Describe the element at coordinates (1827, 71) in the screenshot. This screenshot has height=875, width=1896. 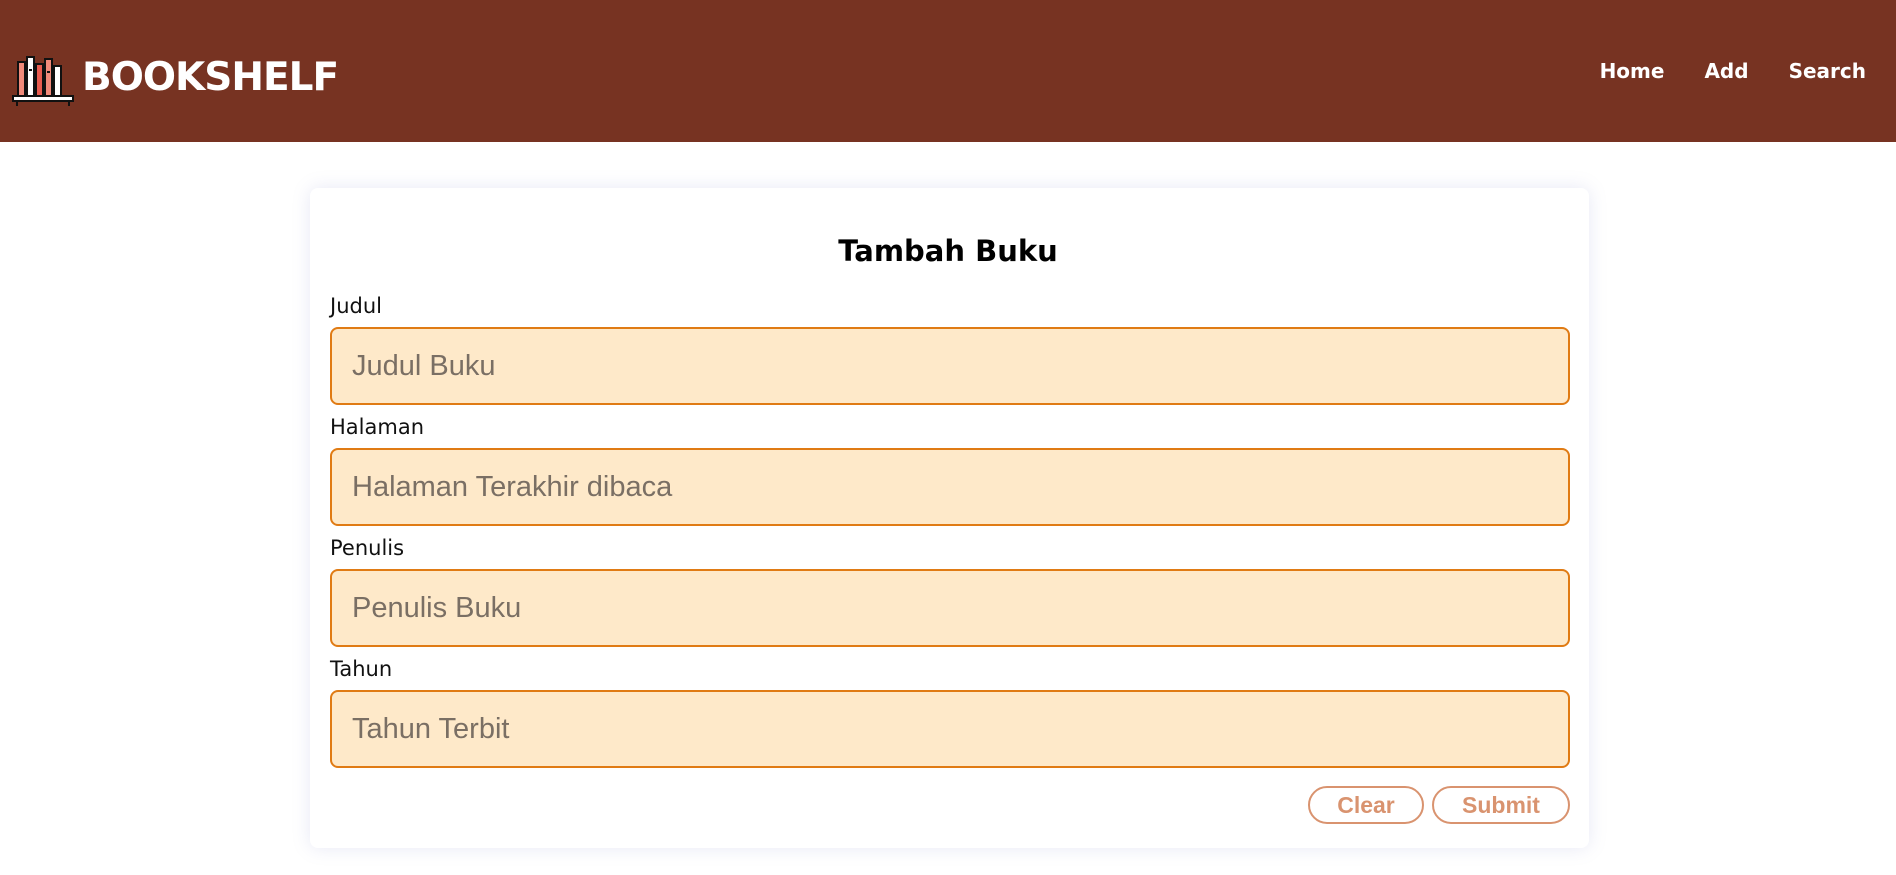
I see `nav-search-link: Search` at that location.